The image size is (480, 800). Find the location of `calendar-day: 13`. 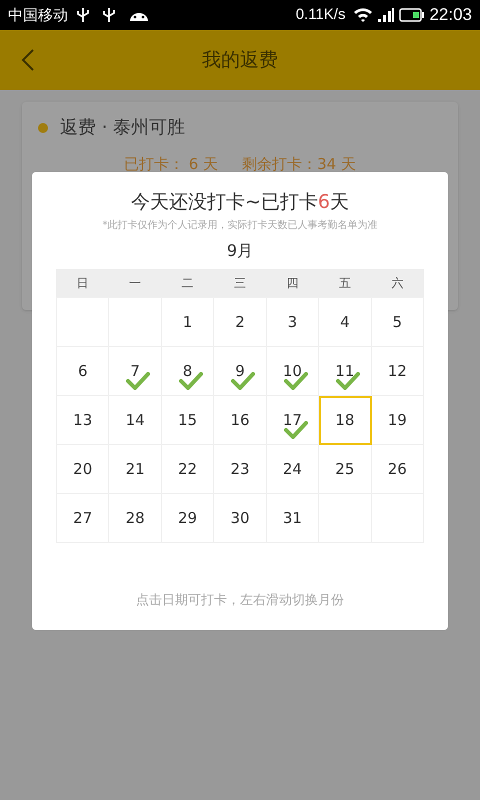

calendar-day: 13 is located at coordinates (83, 420).